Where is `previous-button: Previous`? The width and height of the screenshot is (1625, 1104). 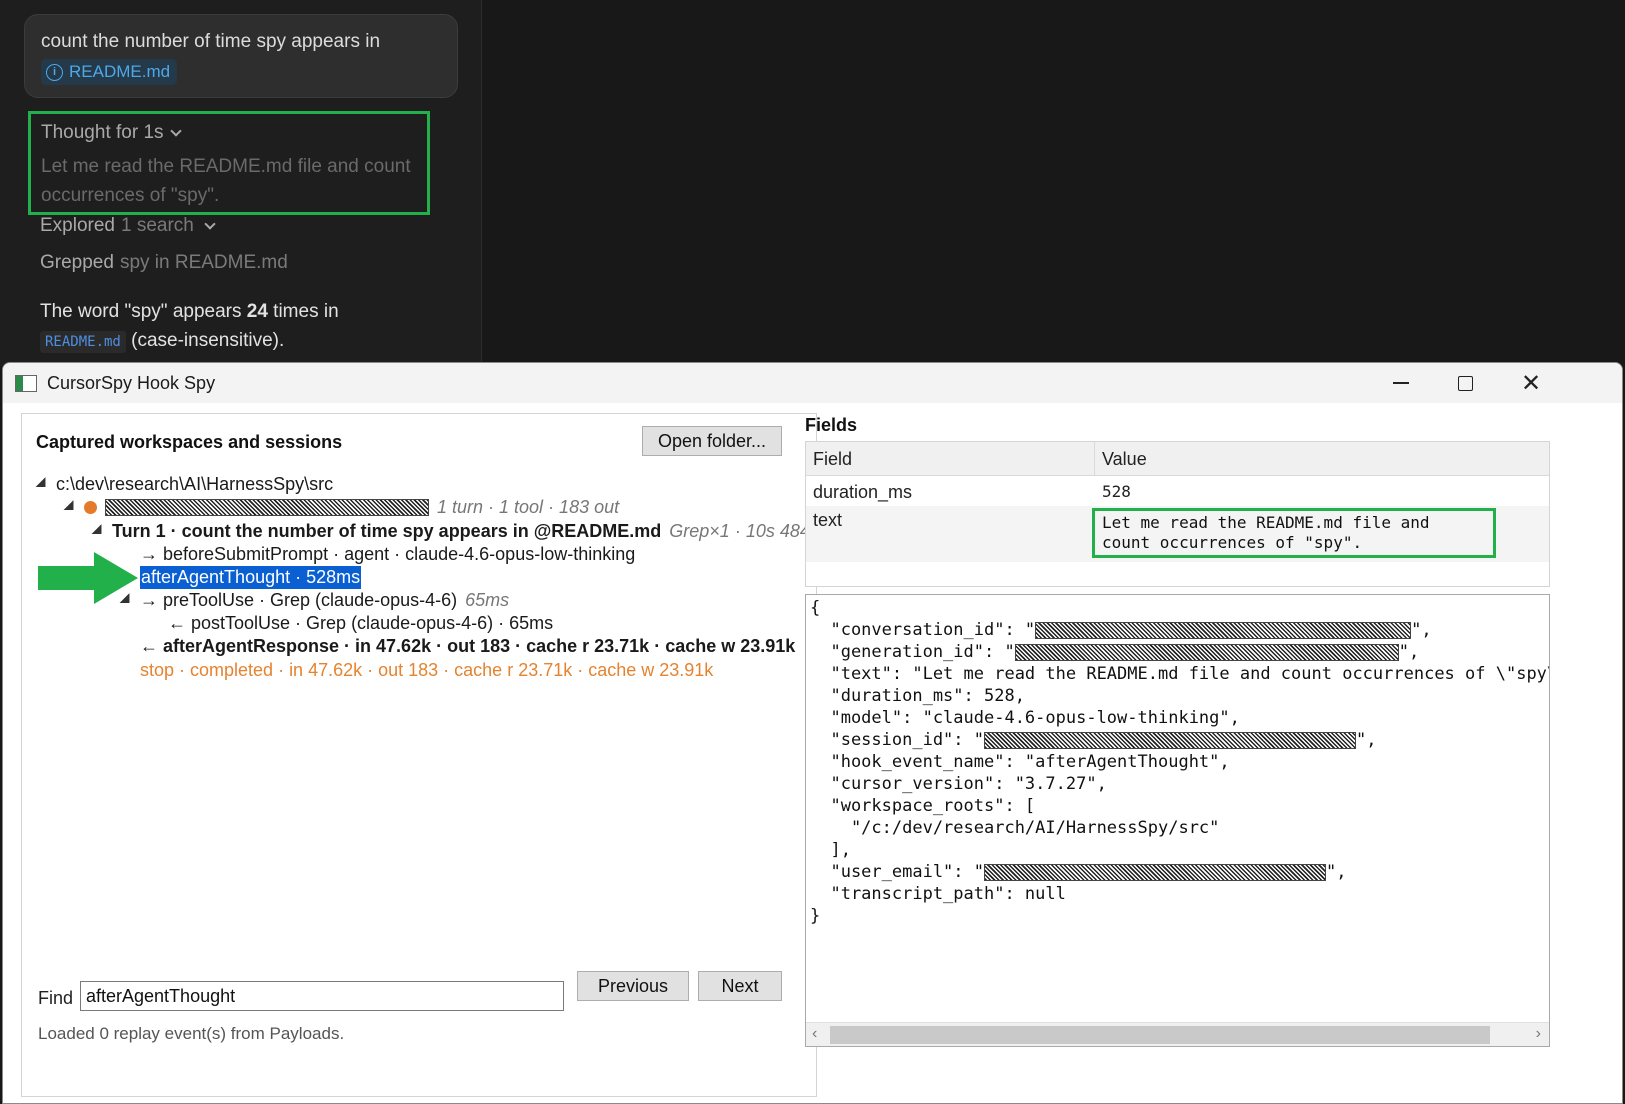 previous-button: Previous is located at coordinates (633, 986).